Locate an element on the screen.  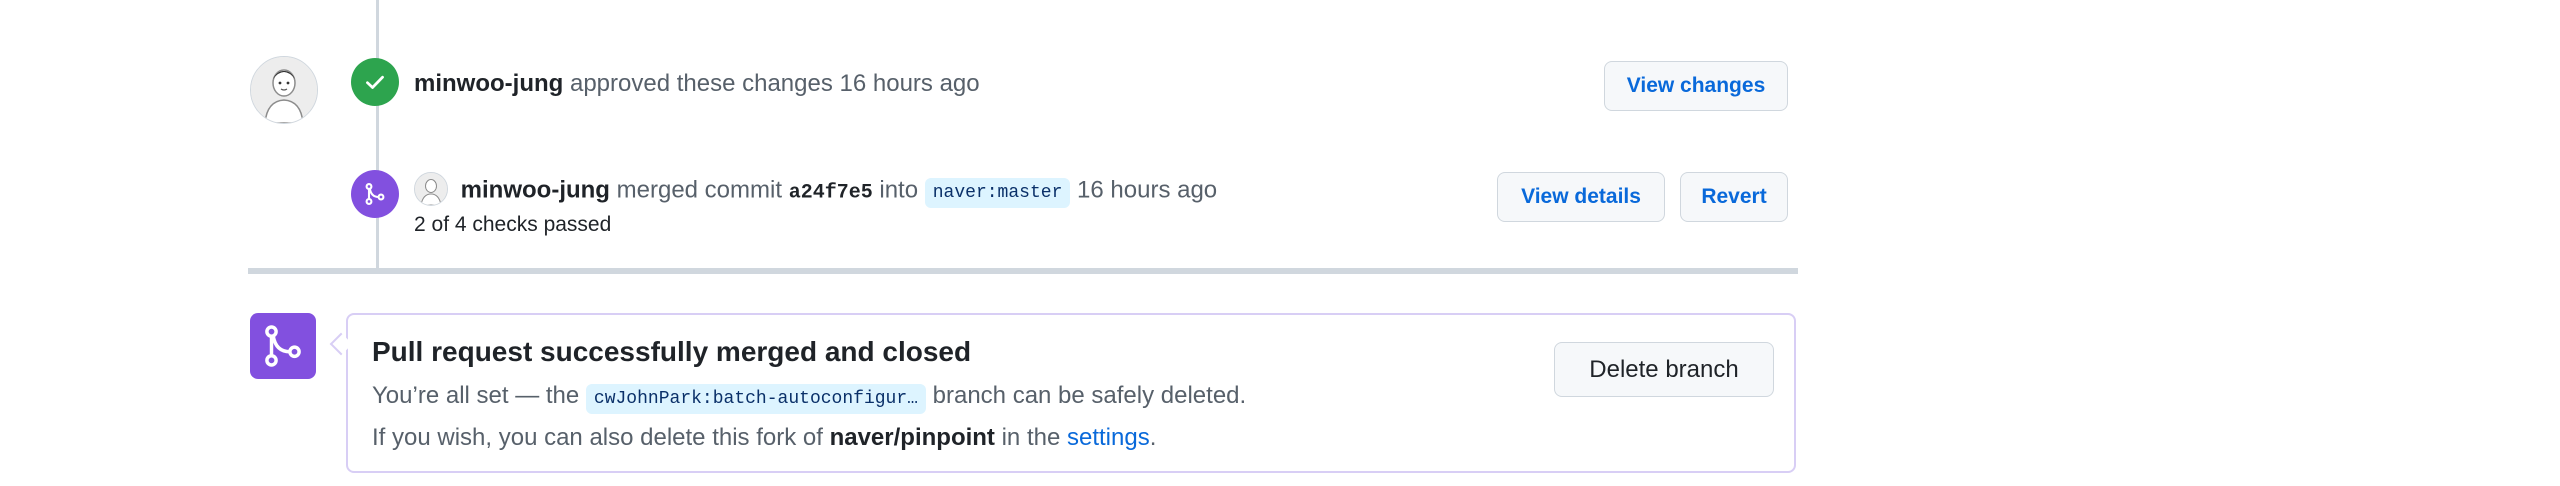
merge-author-link: minwoo-jung is located at coordinates (535, 189).